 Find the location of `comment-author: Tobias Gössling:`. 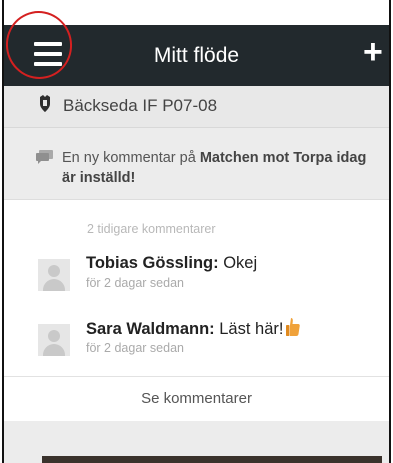

comment-author: Tobias Gössling: is located at coordinates (152, 263).